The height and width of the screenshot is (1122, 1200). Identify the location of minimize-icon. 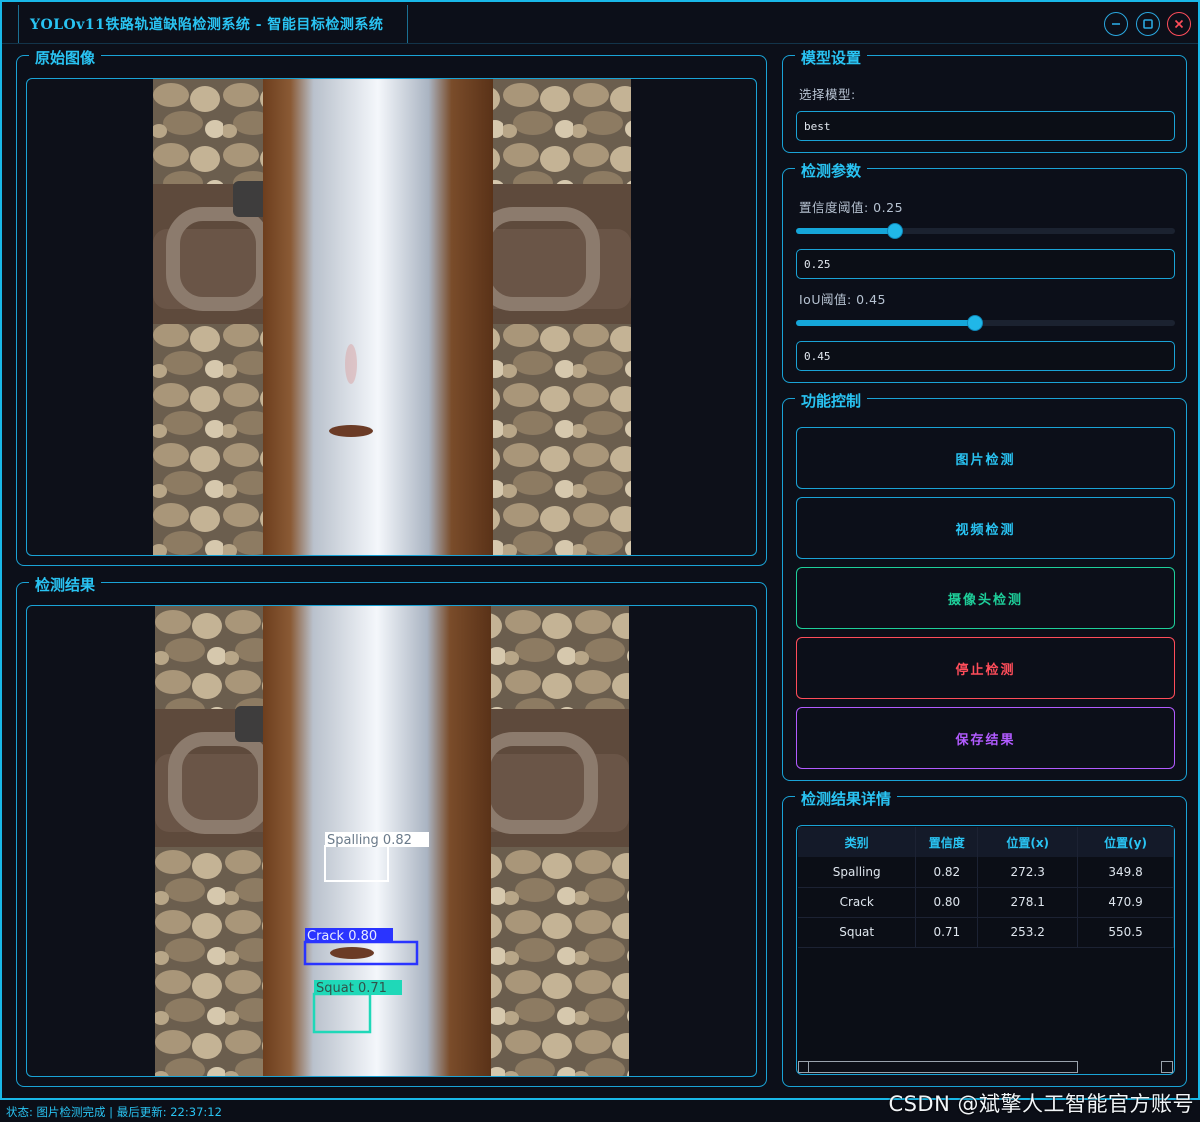
(1116, 24).